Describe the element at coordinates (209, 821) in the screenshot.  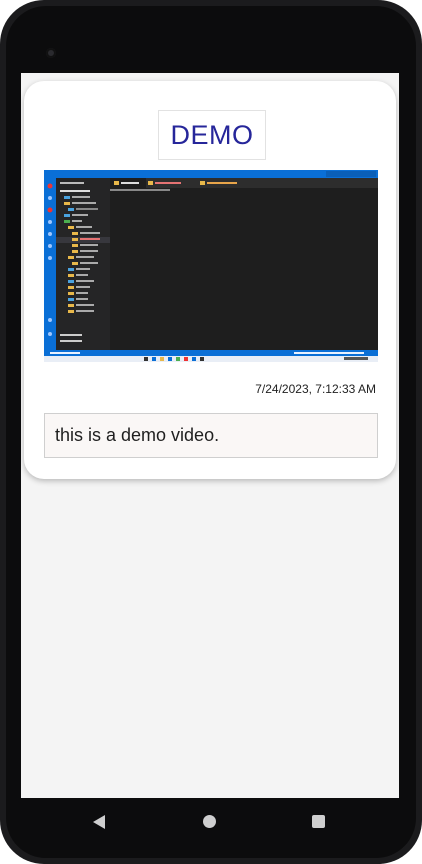
I see `home-icon` at that location.